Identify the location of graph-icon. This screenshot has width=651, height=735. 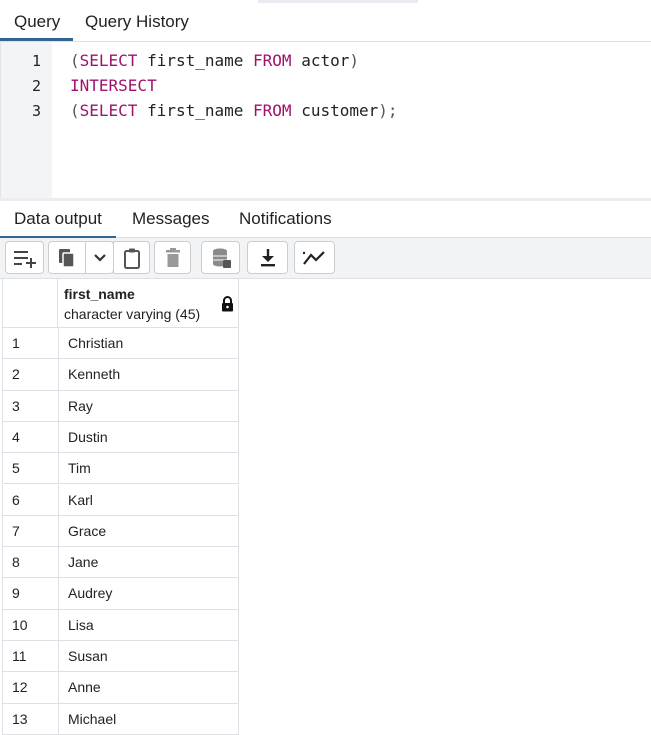
(315, 258).